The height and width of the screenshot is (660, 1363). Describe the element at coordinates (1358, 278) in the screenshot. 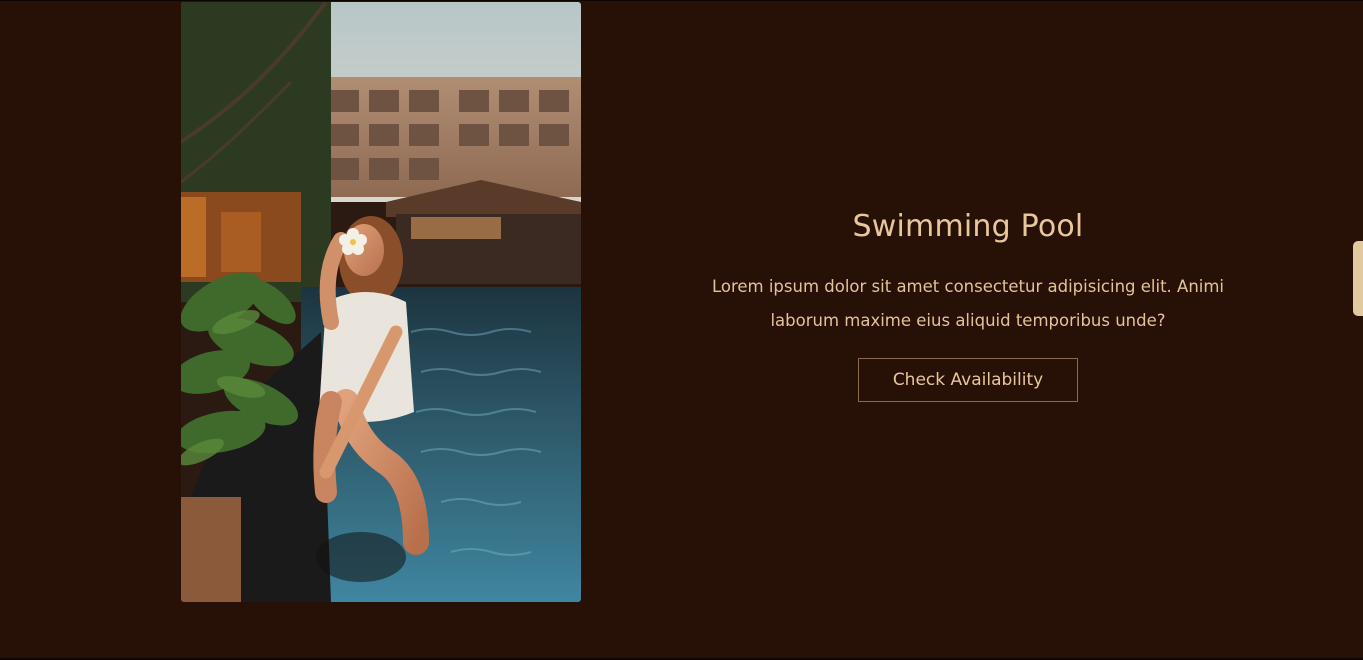

I see `scrollbar-thumb` at that location.